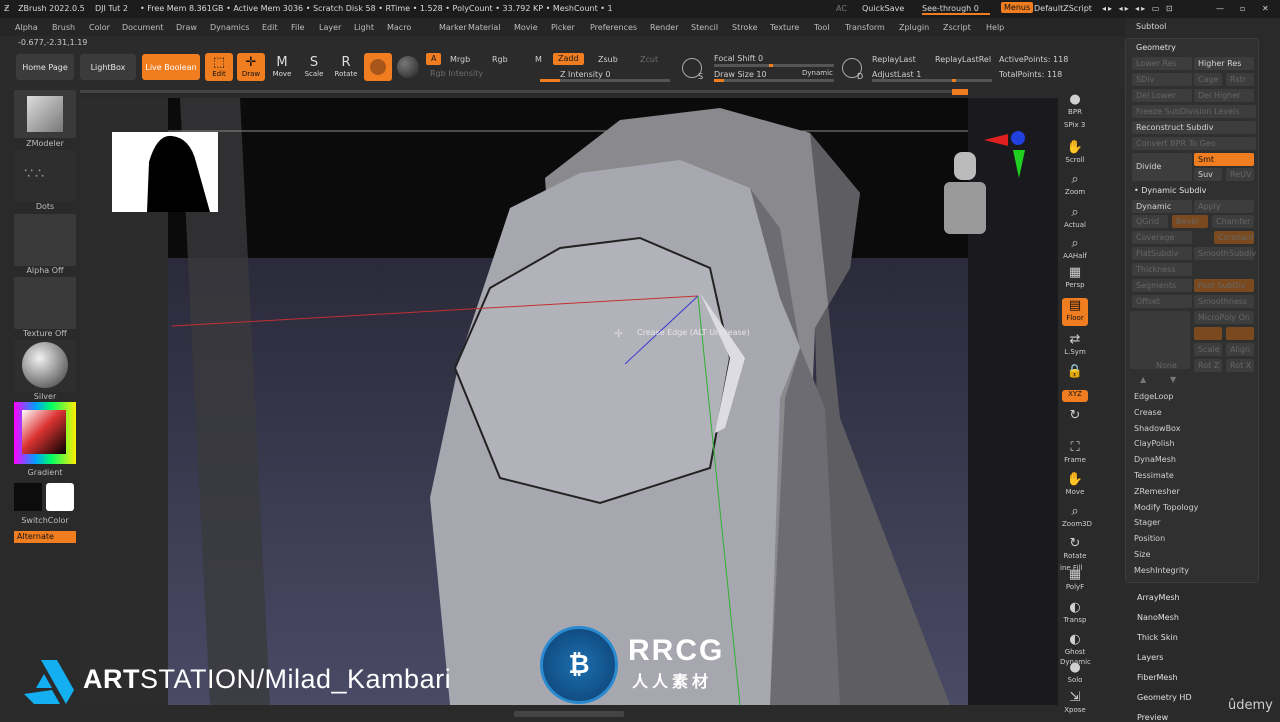  Describe the element at coordinates (1224, 285) in the screenshot. I see `post-subdiv-toggle: Post SubDiv` at that location.